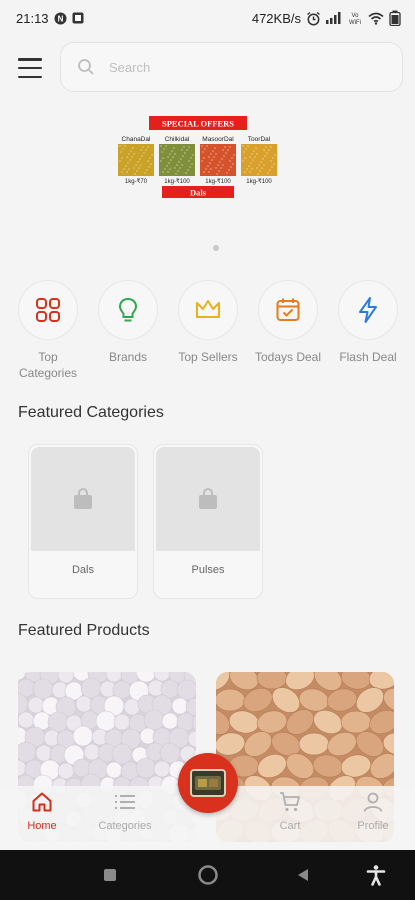 The height and width of the screenshot is (900, 415). What do you see at coordinates (376, 875) in the screenshot?
I see `accessibility-icon` at bounding box center [376, 875].